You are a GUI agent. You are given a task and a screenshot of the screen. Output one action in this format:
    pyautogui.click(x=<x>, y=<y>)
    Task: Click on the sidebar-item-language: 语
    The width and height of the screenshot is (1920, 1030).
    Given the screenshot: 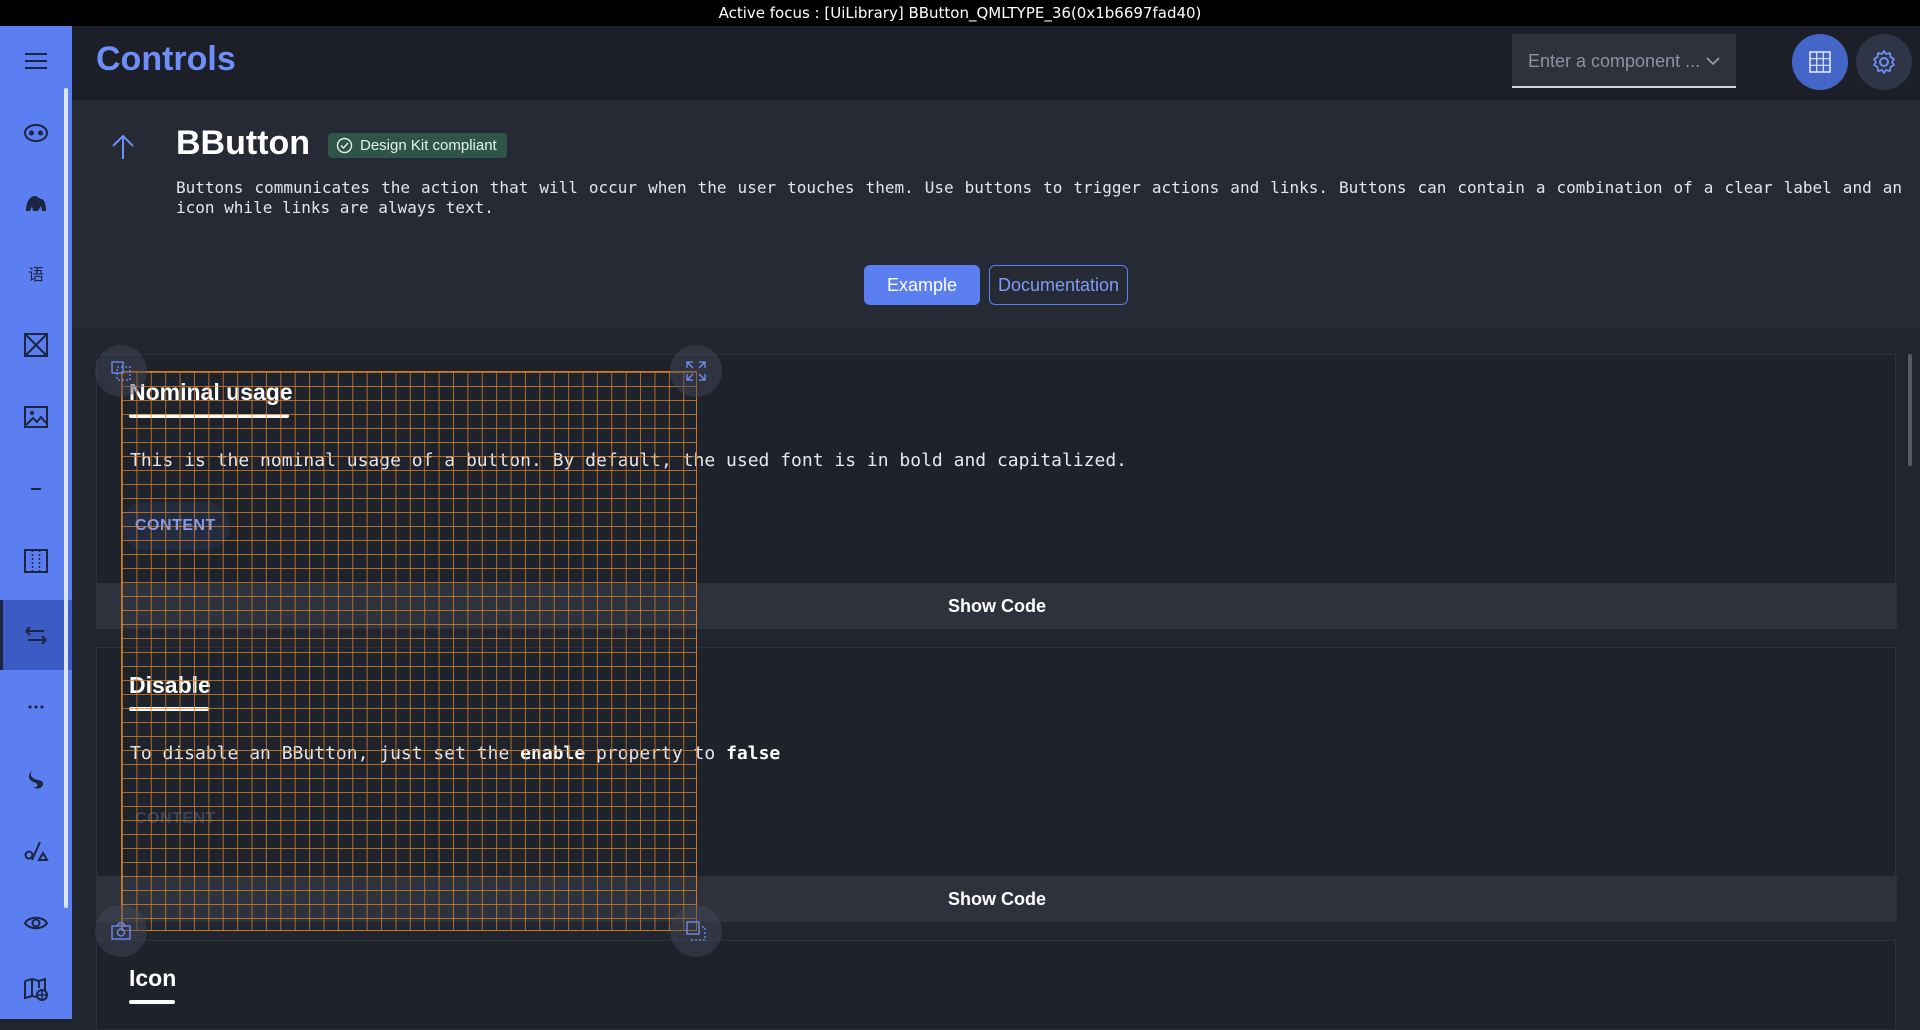 What is the action you would take?
    pyautogui.click(x=36, y=273)
    